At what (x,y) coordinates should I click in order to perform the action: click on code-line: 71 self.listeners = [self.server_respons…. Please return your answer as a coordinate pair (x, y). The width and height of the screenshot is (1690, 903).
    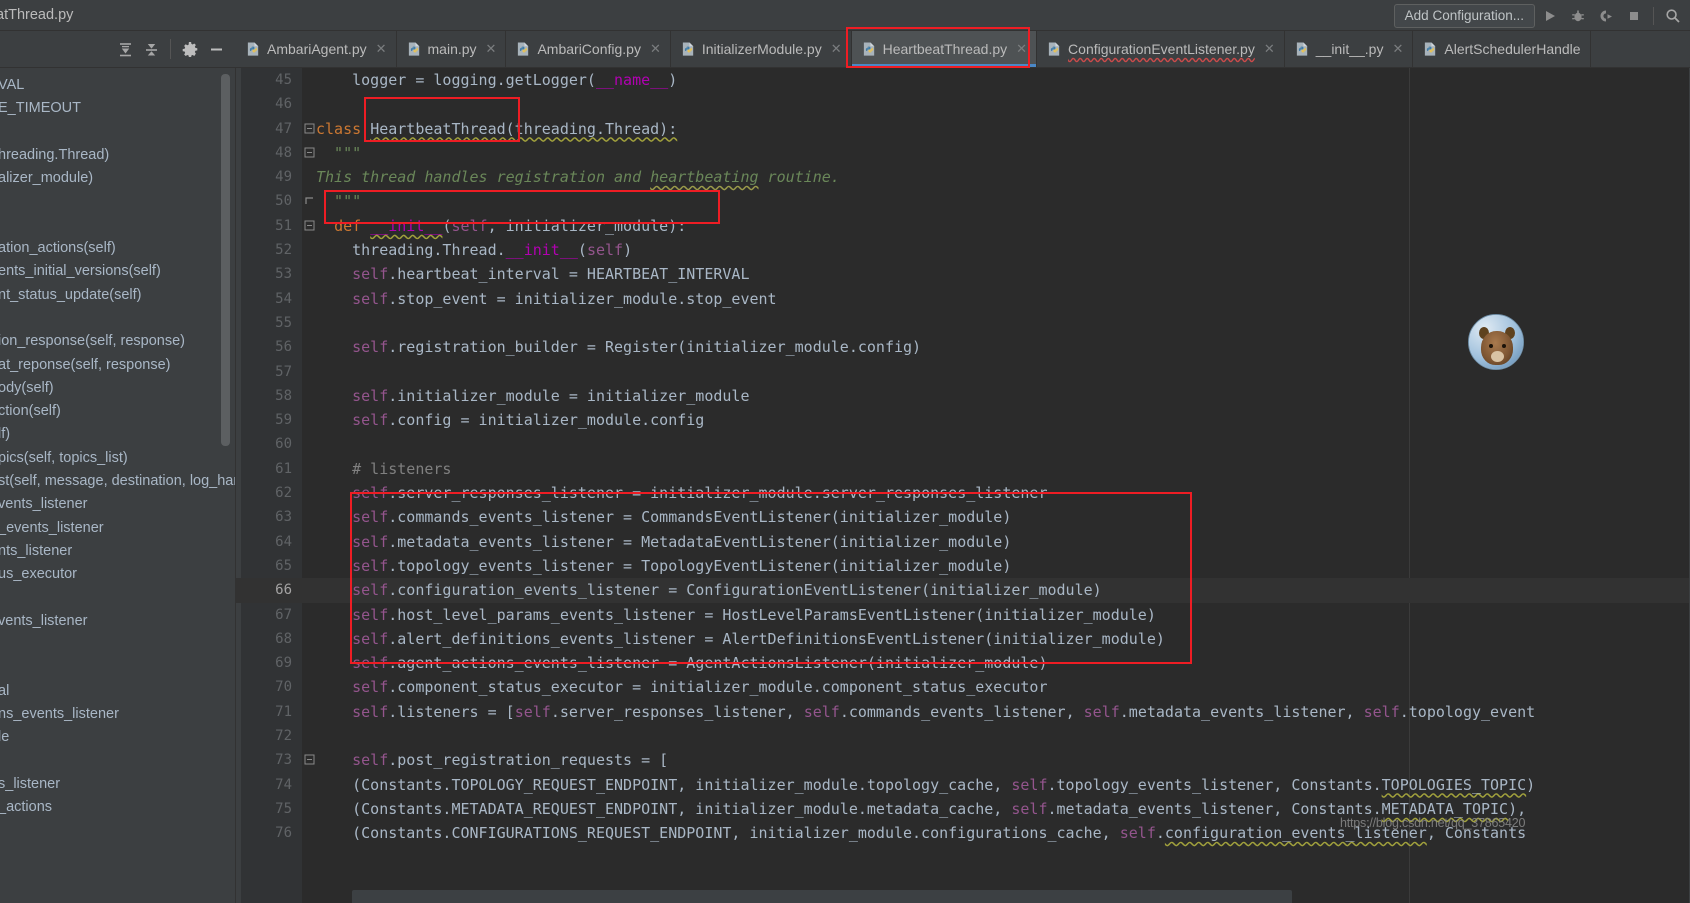
    Looking at the image, I should click on (963, 712).